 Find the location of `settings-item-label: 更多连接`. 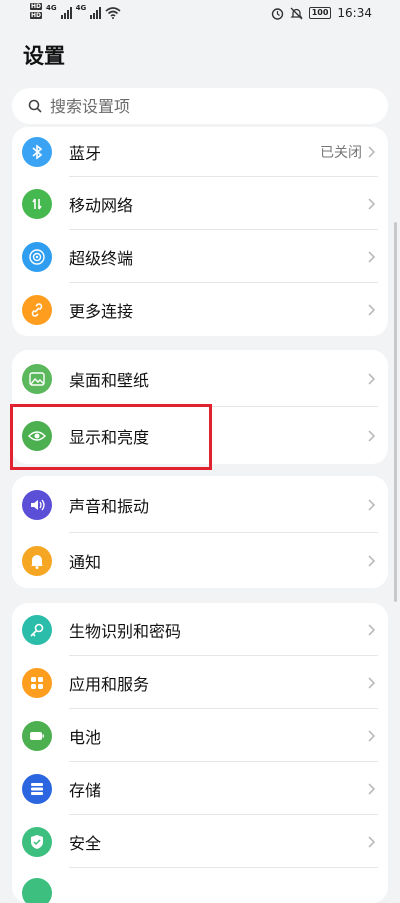

settings-item-label: 更多连接 is located at coordinates (101, 311).